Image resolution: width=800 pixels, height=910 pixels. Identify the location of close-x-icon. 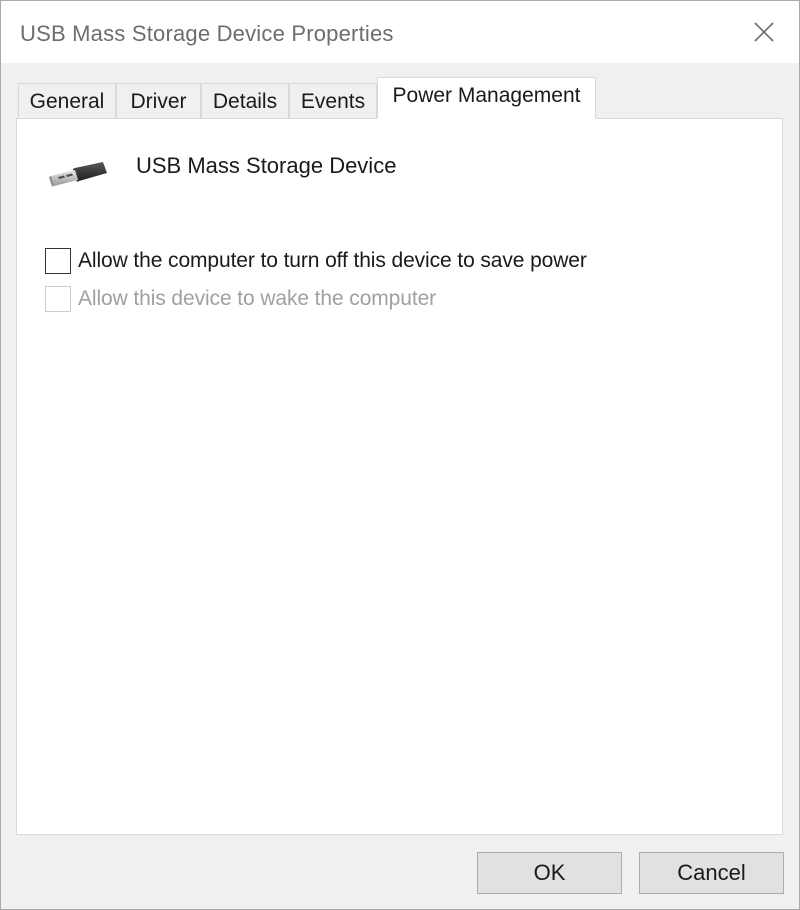
(764, 32).